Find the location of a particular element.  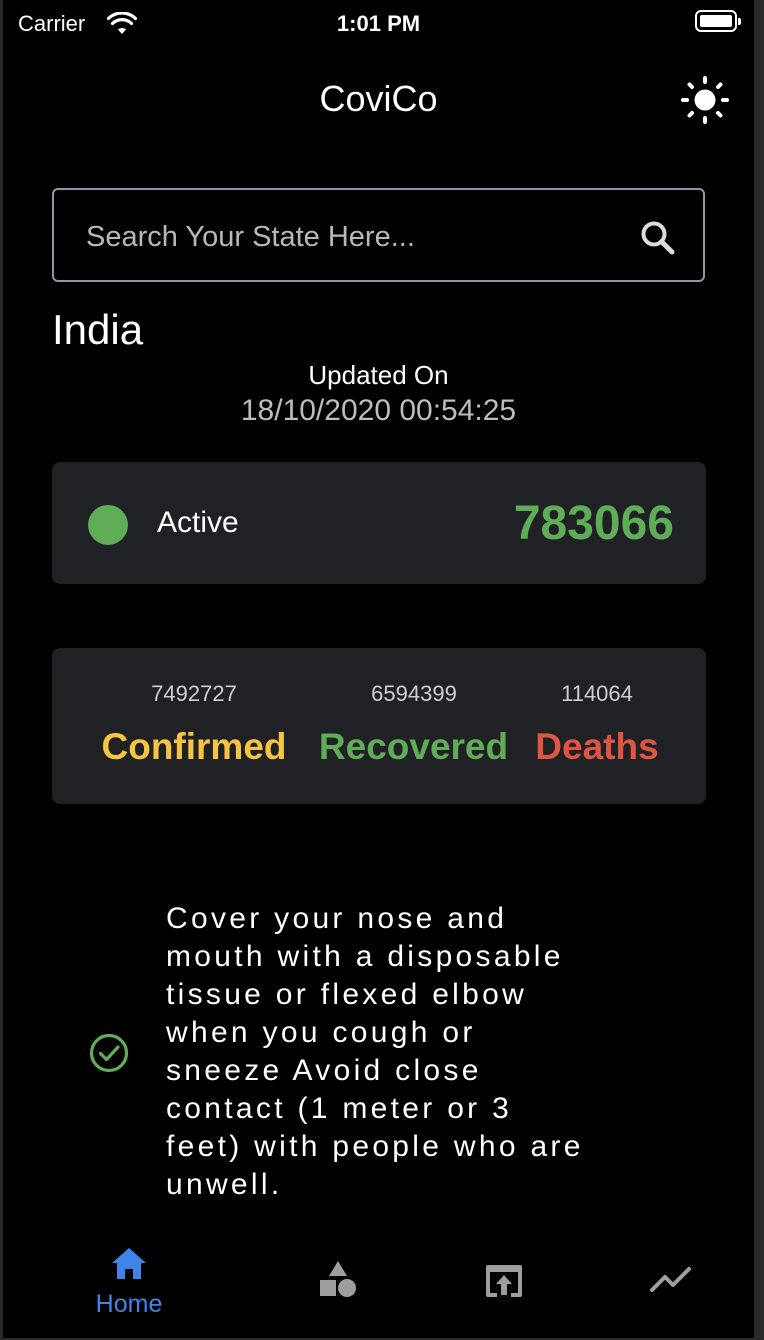

trending-icon is located at coordinates (670, 1279).